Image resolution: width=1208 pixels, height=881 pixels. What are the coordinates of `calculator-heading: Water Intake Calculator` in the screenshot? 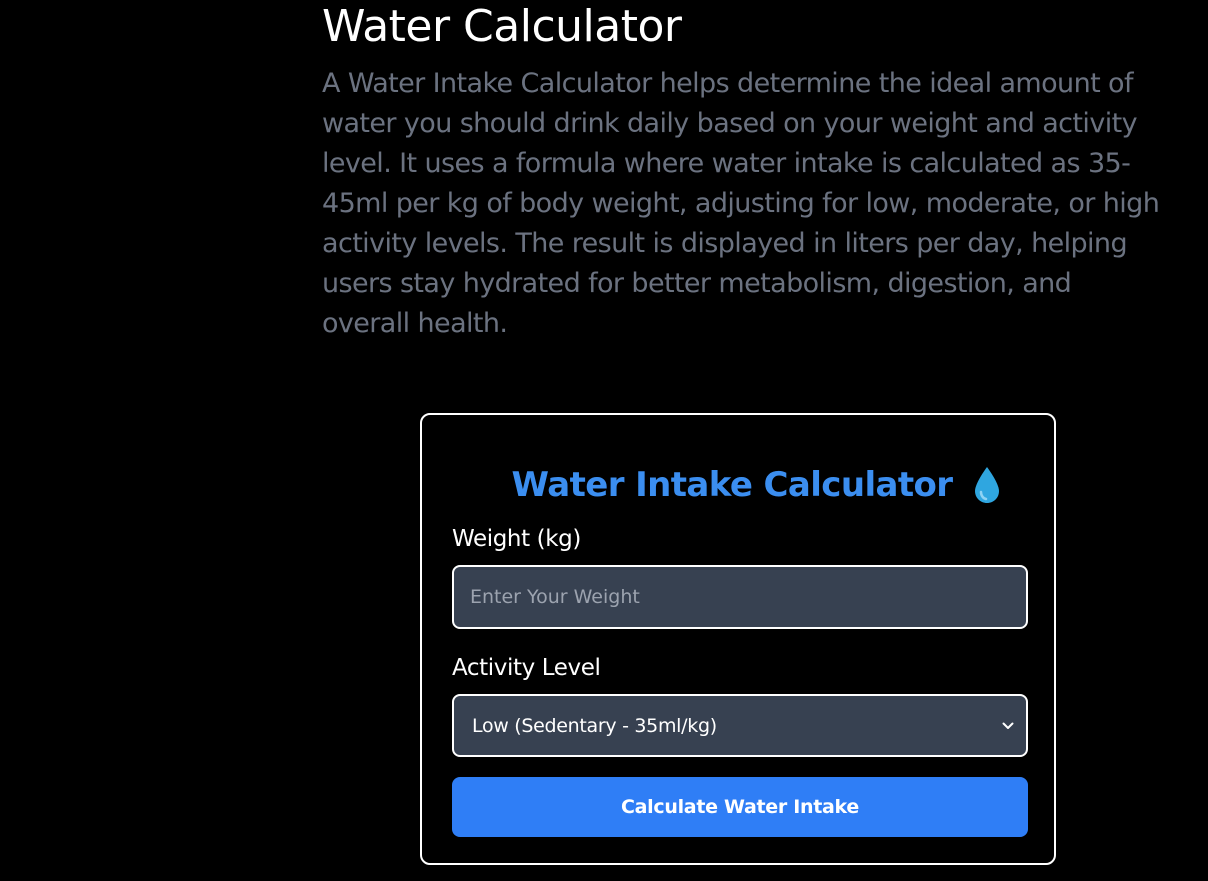 It's located at (738, 485).